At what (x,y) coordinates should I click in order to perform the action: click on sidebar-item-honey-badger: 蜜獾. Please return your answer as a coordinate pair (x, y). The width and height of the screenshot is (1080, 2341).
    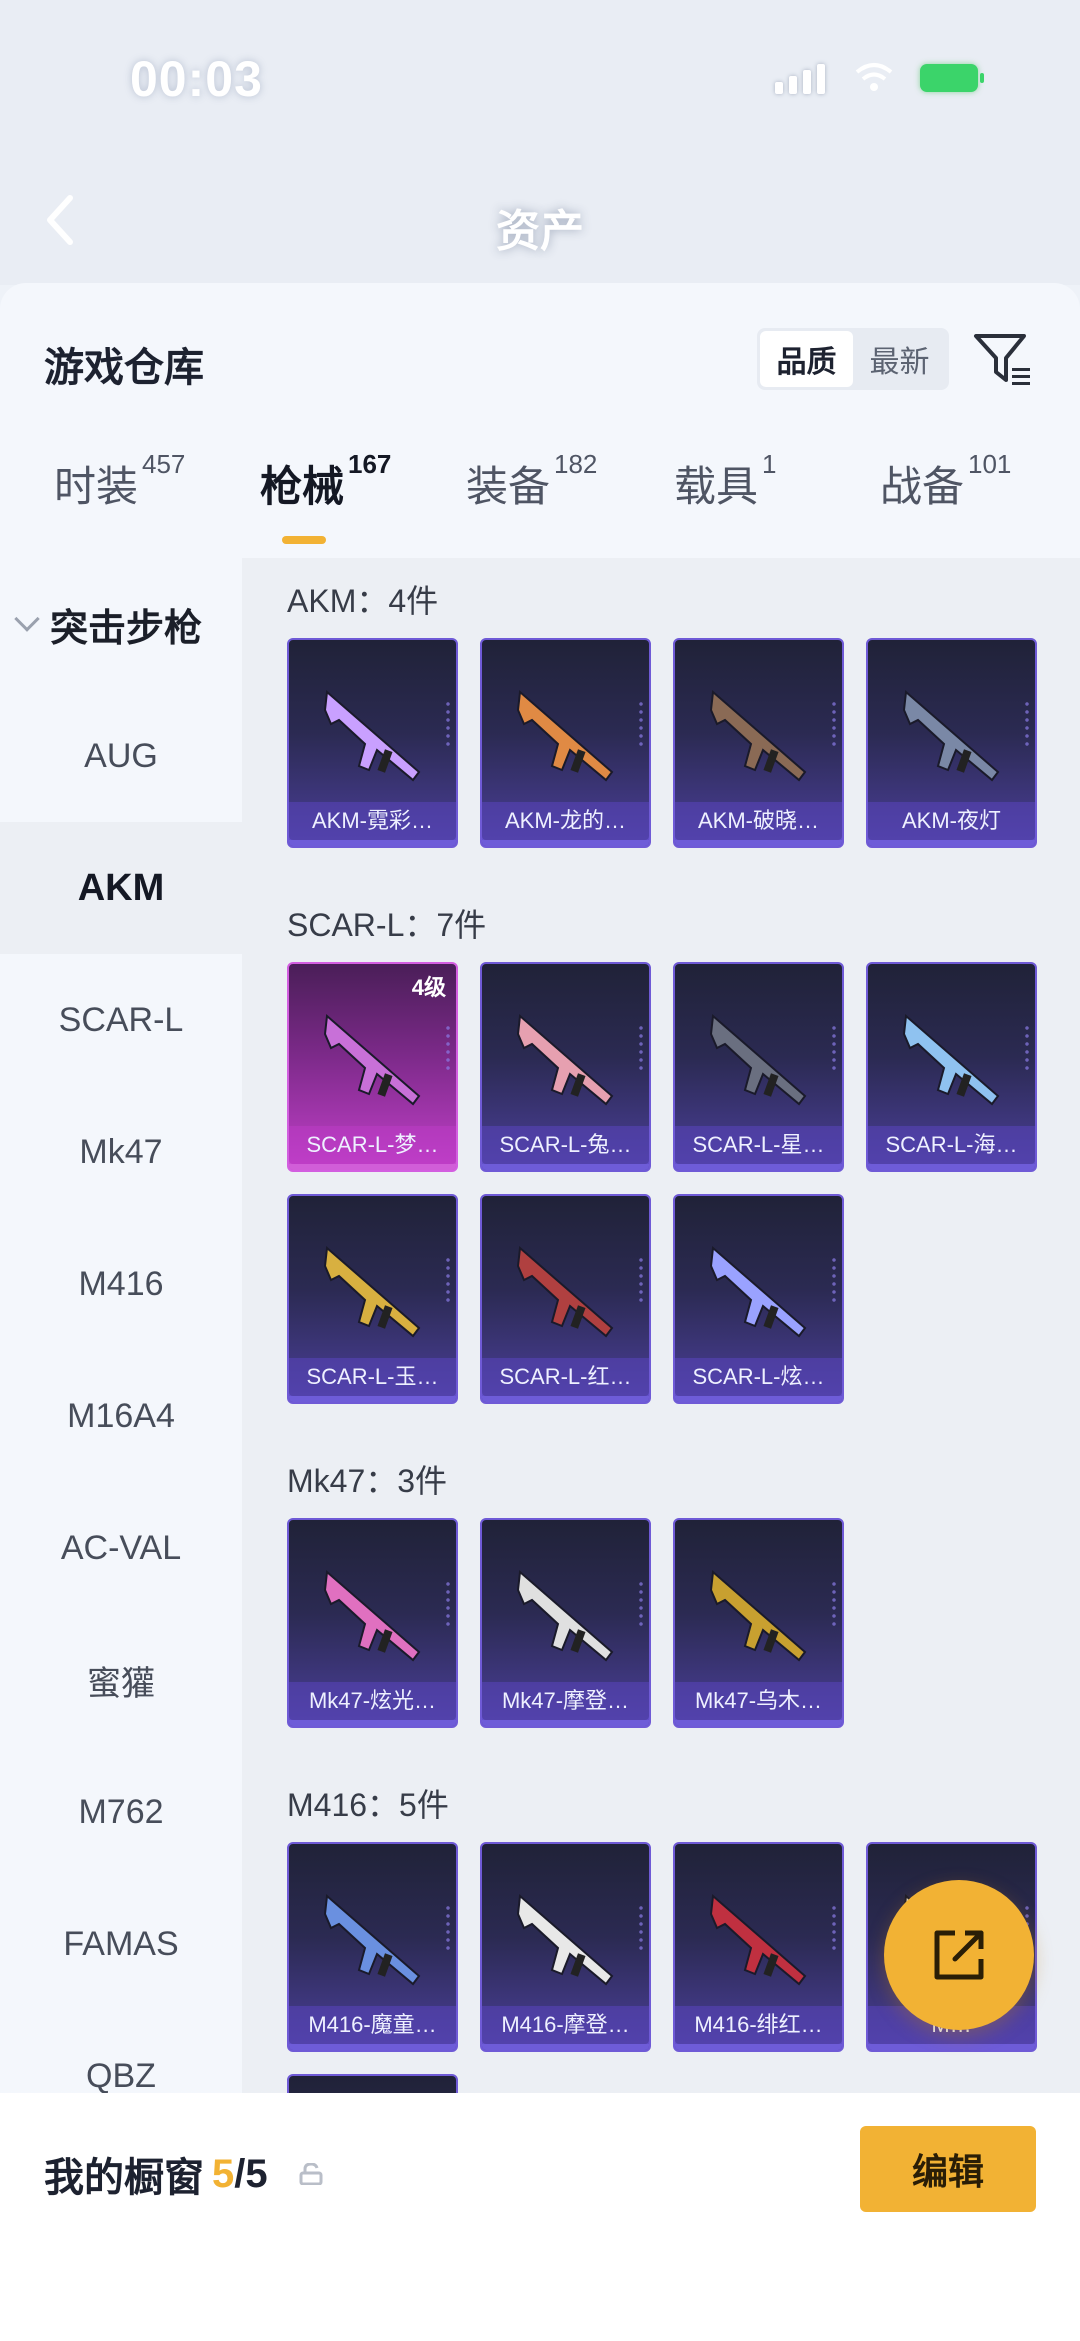
    Looking at the image, I should click on (121, 1680).